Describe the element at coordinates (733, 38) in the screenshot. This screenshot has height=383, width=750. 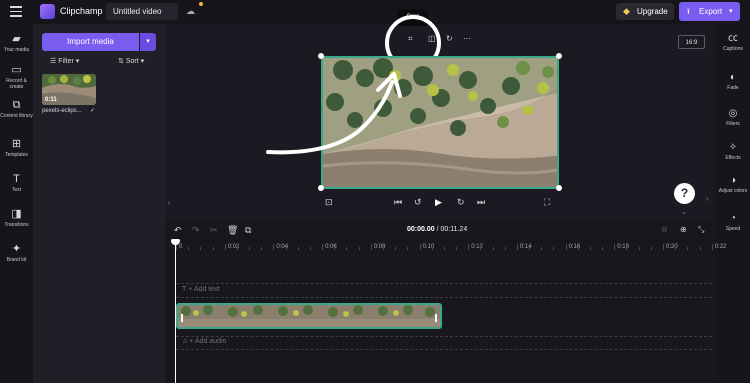
I see `captions-icon: ㏄` at that location.